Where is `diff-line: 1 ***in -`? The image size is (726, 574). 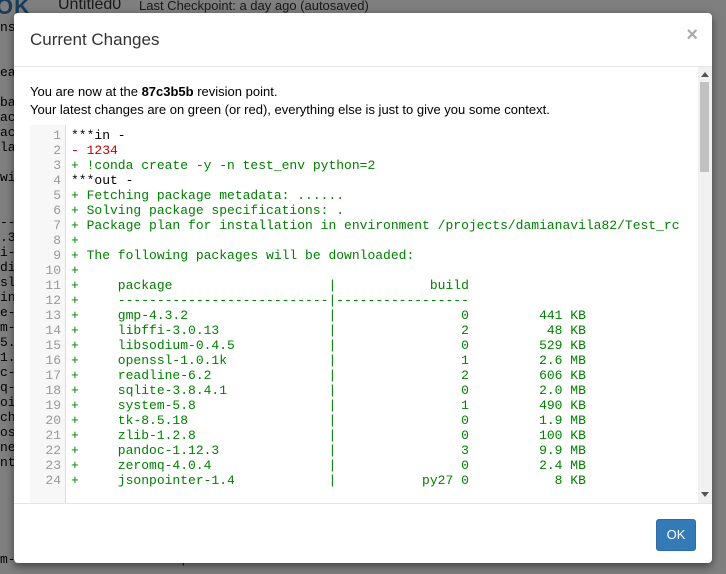 diff-line: 1 ***in - is located at coordinates (363, 135).